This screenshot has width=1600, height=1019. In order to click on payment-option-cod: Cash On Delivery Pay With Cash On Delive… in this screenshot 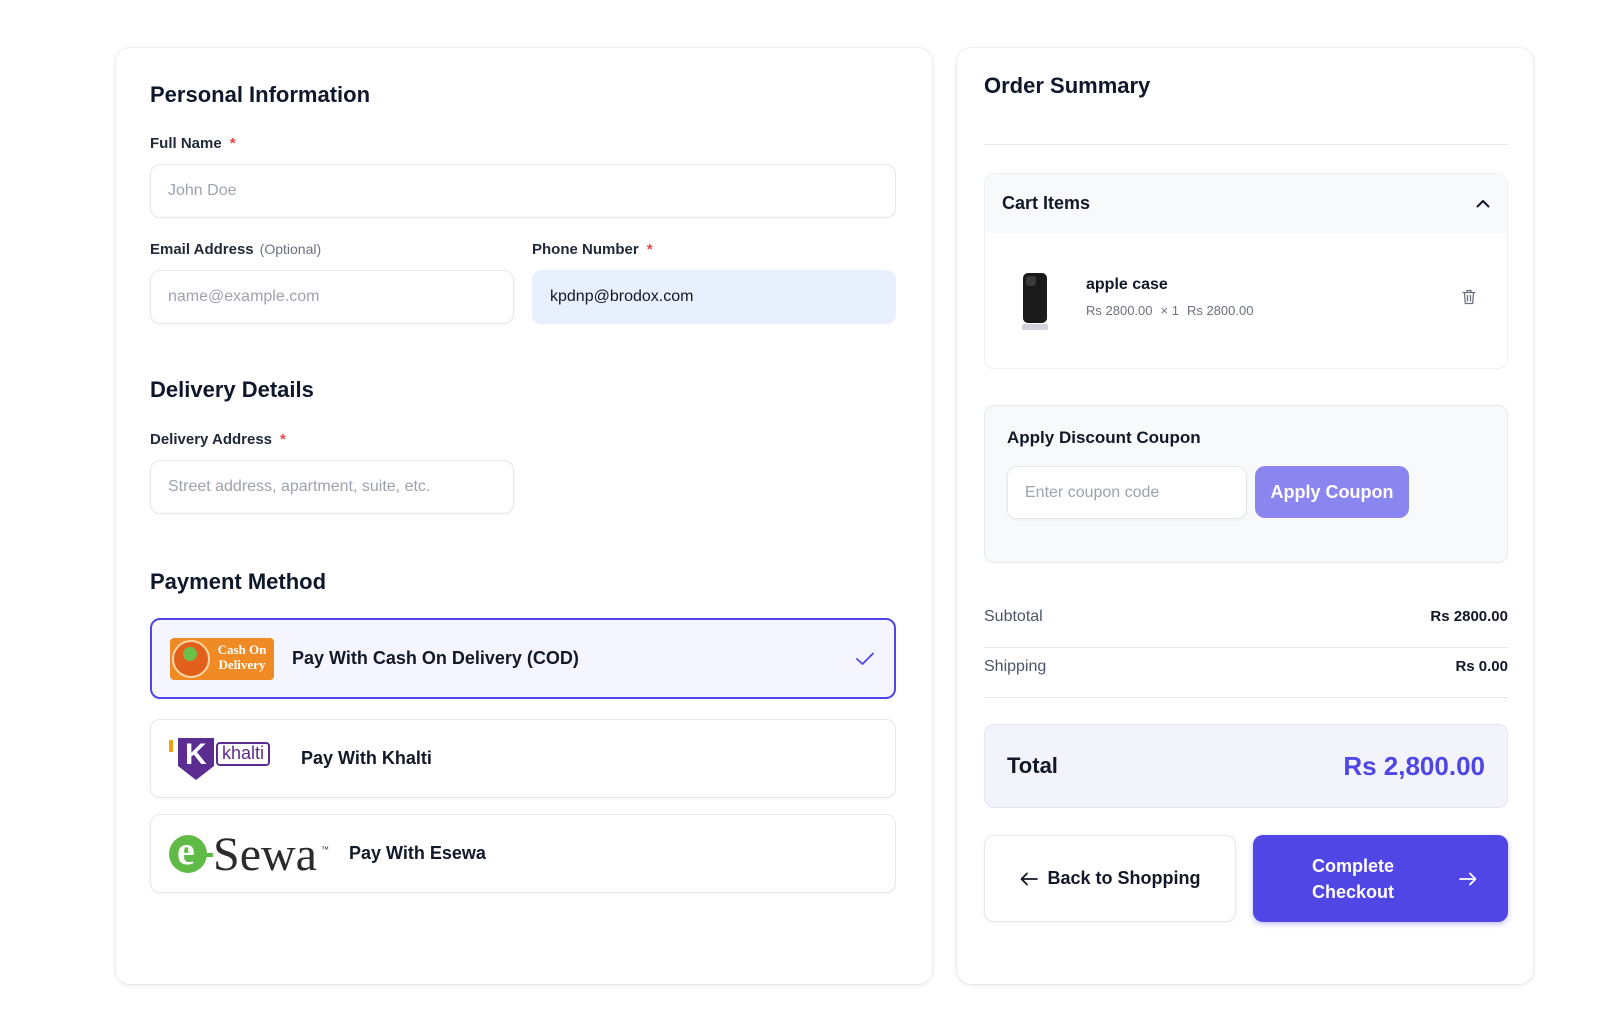, I will do `click(523, 658)`.